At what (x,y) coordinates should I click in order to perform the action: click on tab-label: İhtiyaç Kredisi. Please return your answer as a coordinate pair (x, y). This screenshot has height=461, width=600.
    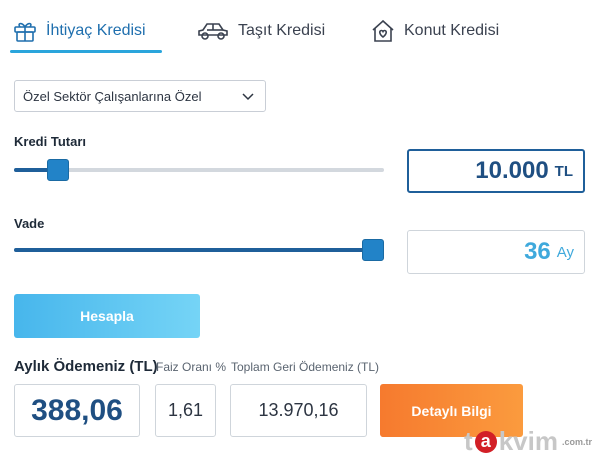
    Looking at the image, I should click on (96, 30).